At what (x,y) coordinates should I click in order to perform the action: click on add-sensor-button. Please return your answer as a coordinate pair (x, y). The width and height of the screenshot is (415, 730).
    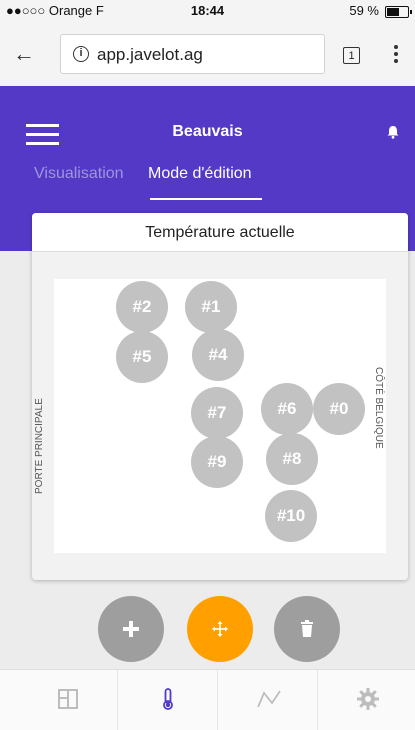
    Looking at the image, I should click on (131, 629).